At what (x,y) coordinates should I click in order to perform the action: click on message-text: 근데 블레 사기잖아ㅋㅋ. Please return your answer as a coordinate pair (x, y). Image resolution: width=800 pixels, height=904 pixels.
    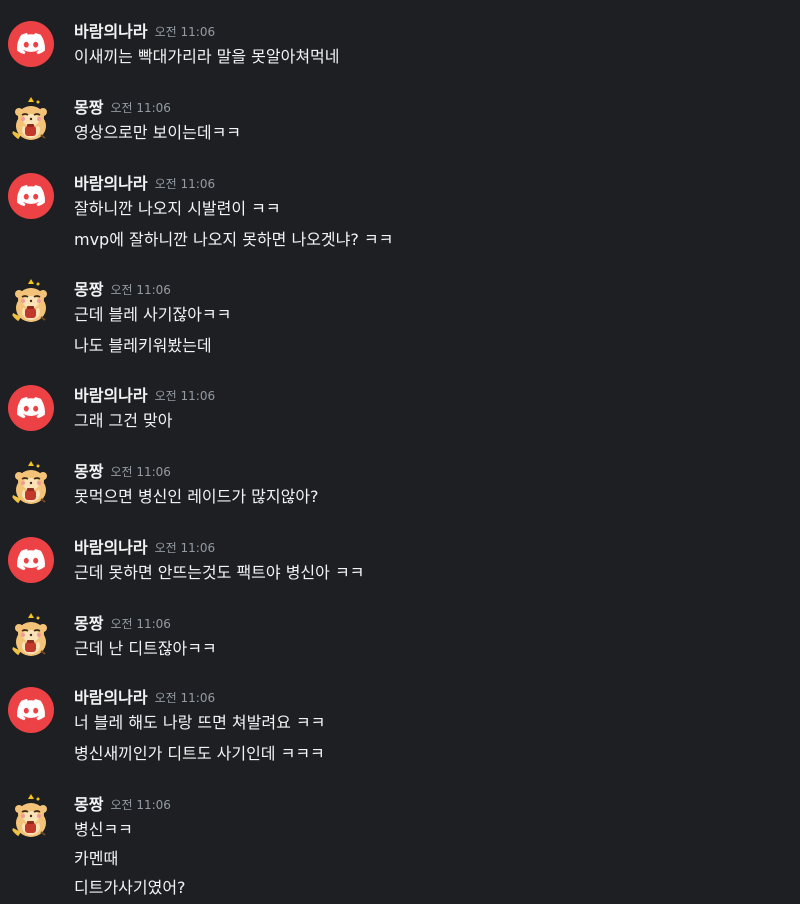
    Looking at the image, I should click on (153, 314).